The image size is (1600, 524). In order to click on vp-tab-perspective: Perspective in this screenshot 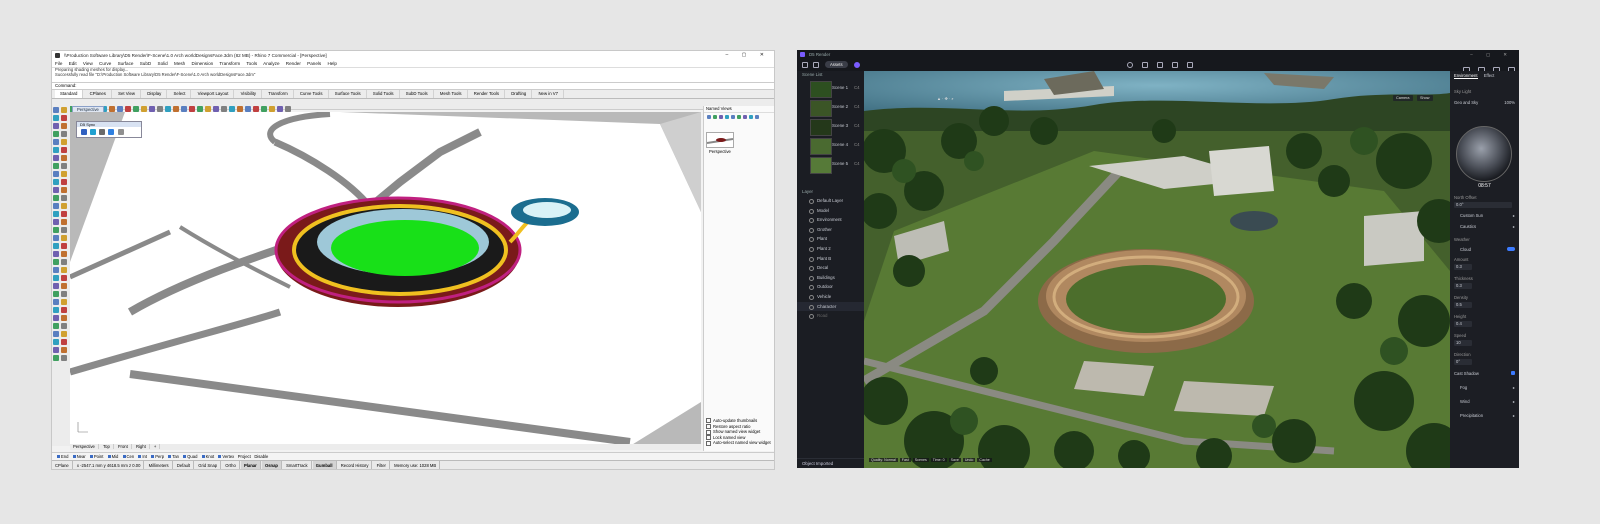, I will do `click(84, 446)`.